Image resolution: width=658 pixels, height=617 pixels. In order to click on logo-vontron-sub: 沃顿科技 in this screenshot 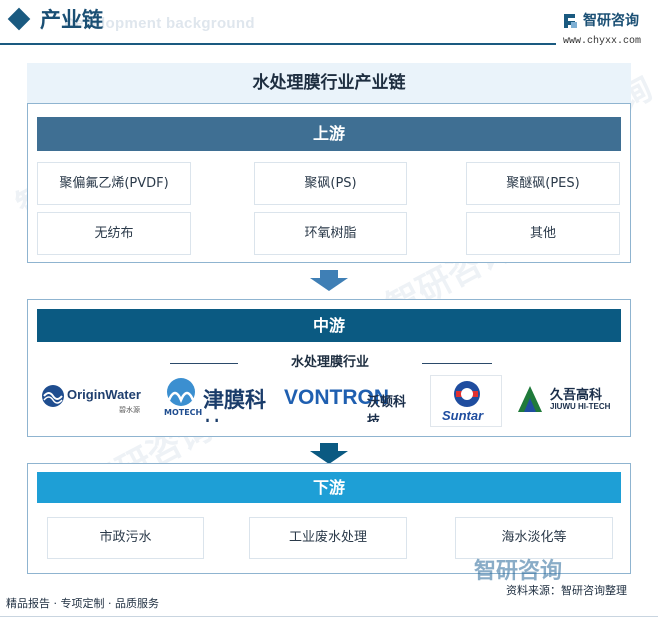, I will do `click(387, 408)`.